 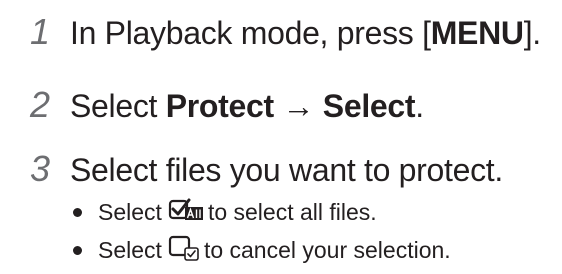 I want to click on step-1: 1 In Playback mode, press [MENU]., so click(x=285, y=32).